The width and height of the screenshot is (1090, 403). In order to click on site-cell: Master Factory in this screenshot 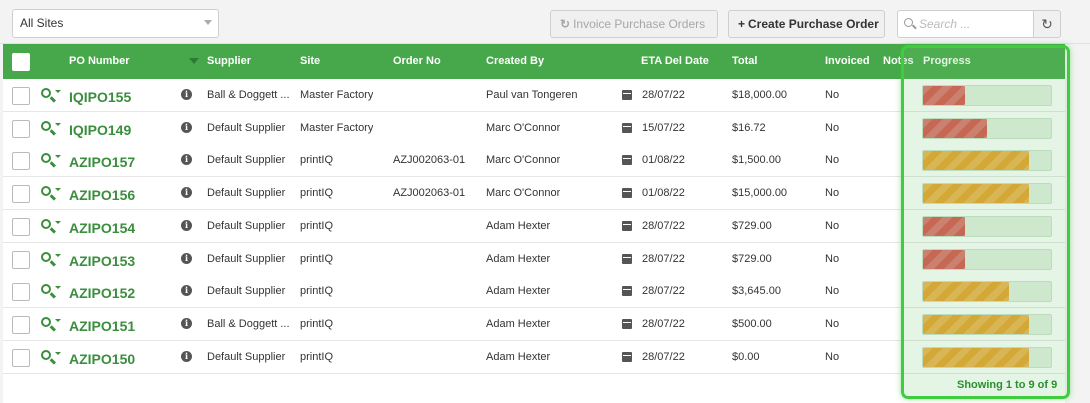, I will do `click(337, 95)`.